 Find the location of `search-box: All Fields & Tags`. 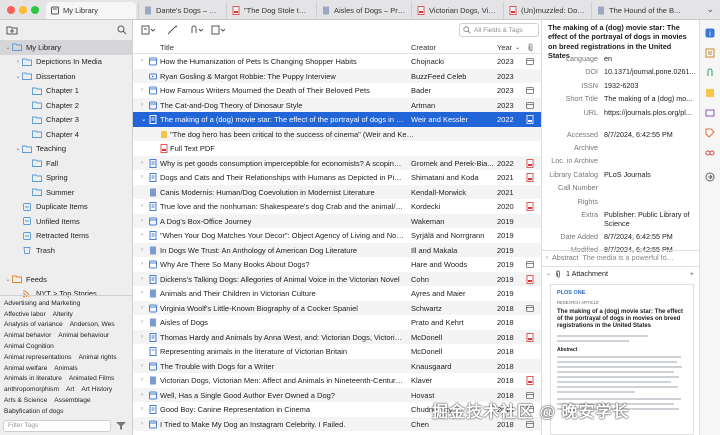

search-box: All Fields & Tags is located at coordinates (499, 30).